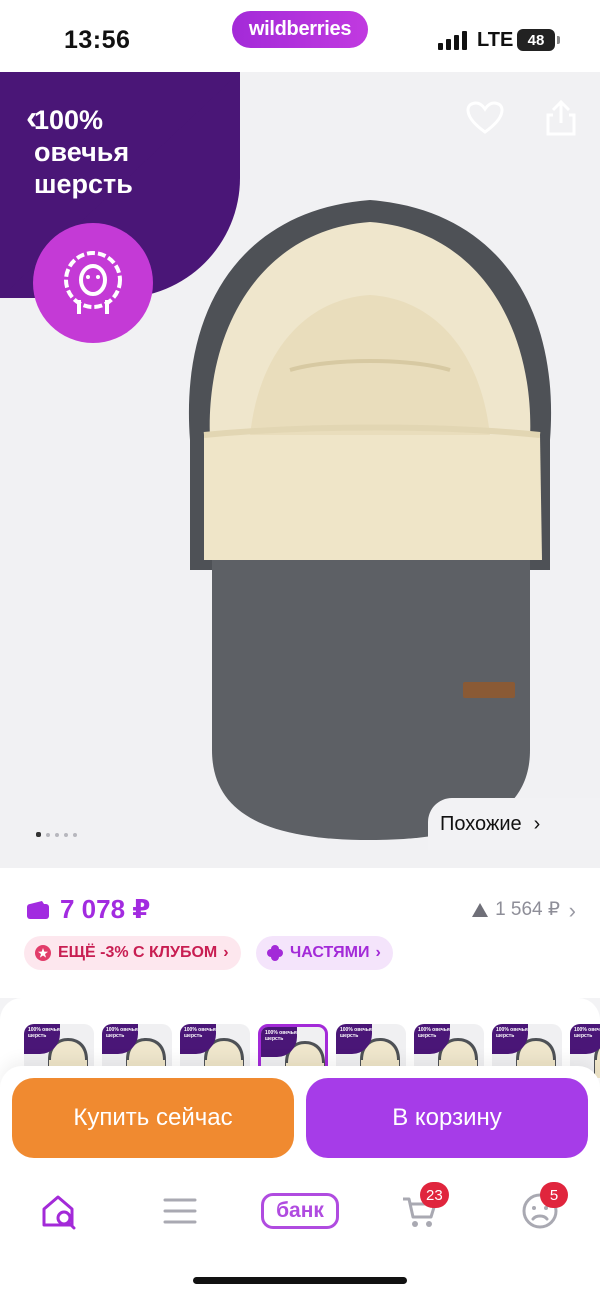  I want to click on promo-line-1: 100%, so click(69, 120).